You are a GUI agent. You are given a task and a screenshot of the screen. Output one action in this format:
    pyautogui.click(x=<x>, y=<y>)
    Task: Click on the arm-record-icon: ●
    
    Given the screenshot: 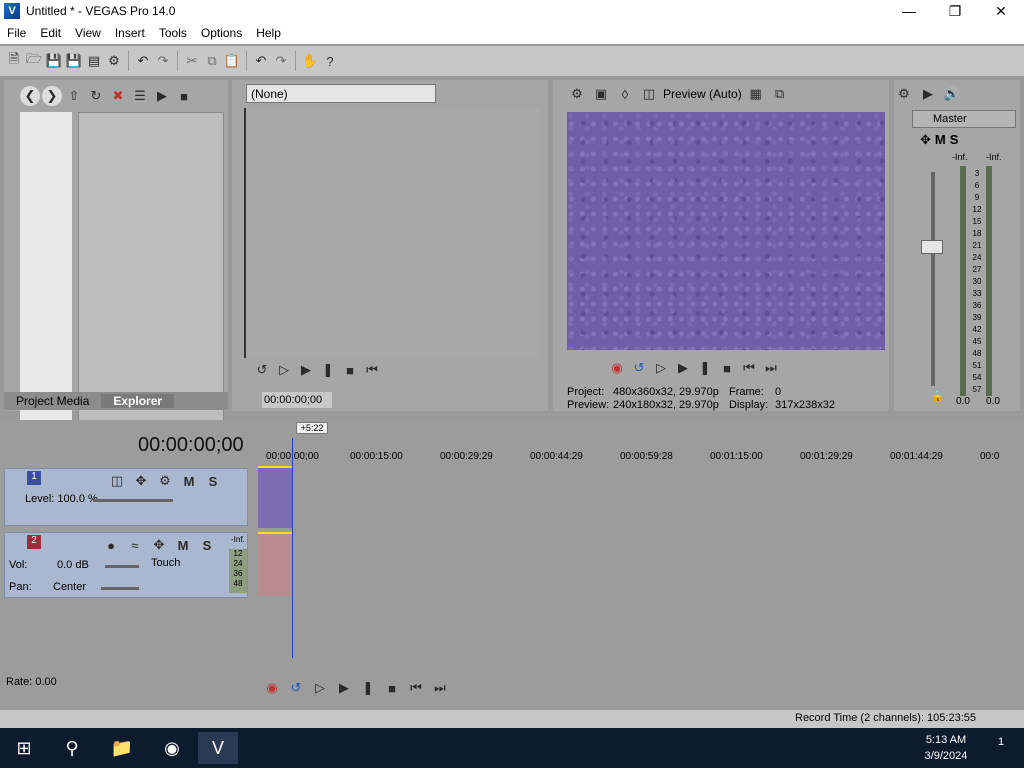 What is the action you would take?
    pyautogui.click(x=111, y=545)
    